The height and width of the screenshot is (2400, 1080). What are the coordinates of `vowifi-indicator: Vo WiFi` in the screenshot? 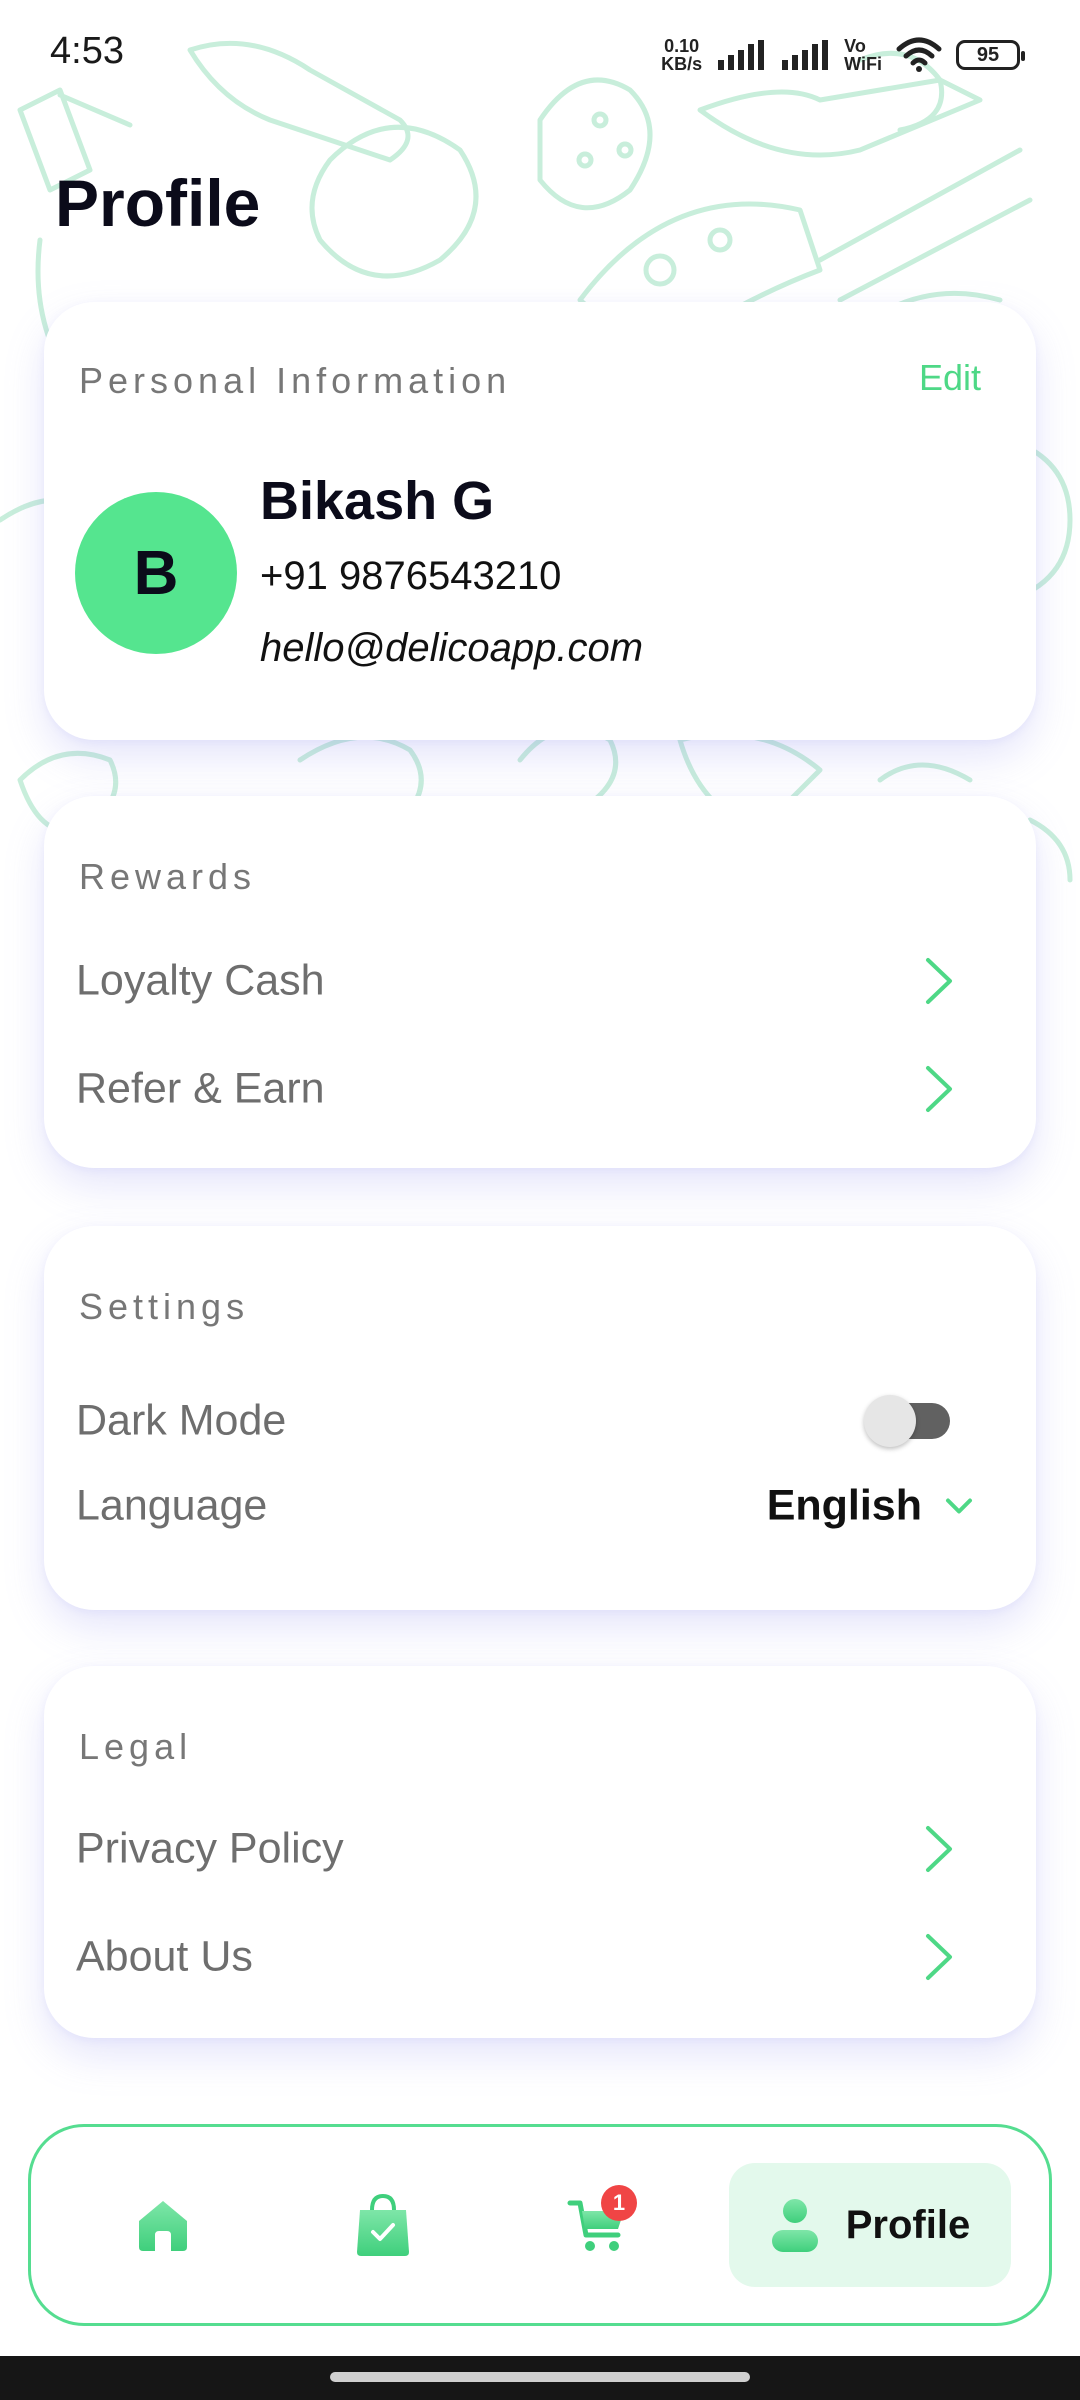 It's located at (863, 55).